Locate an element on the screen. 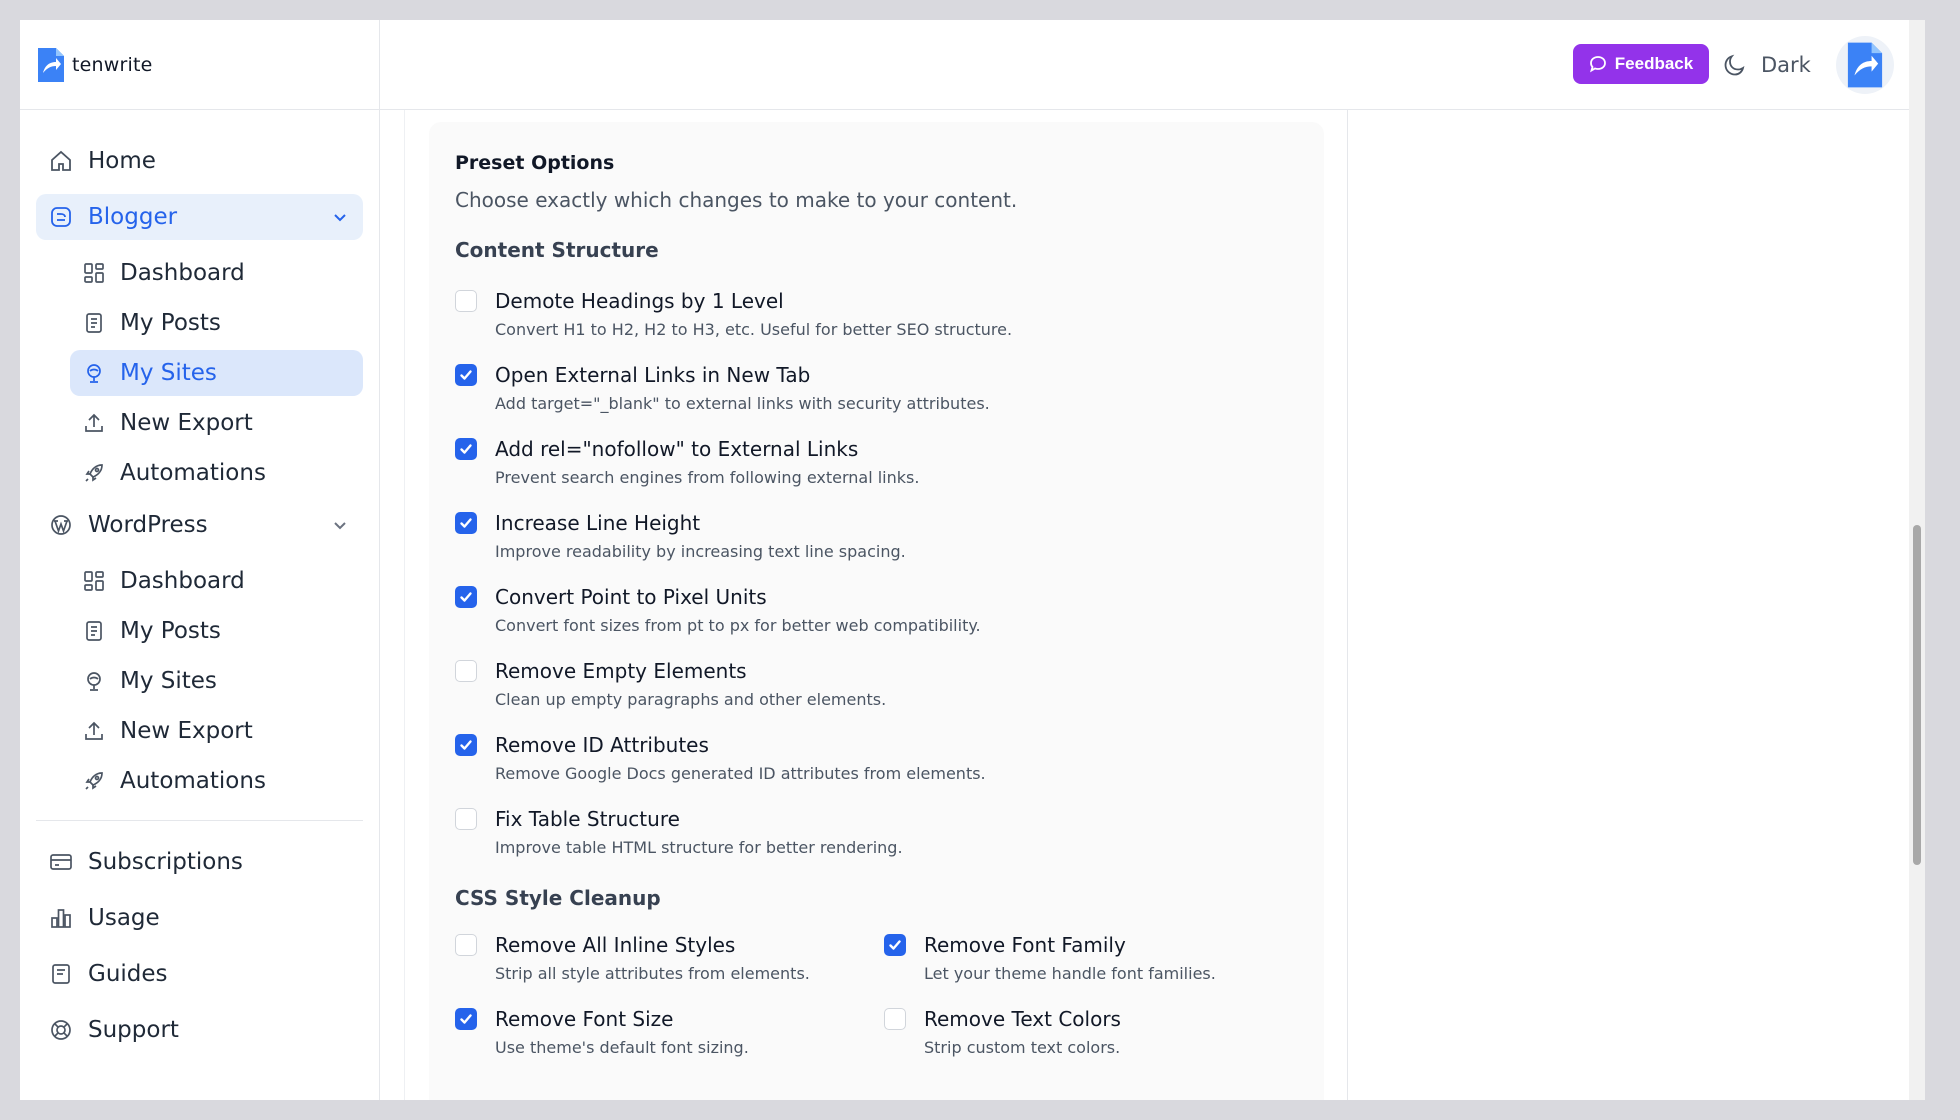 This screenshot has height=1120, width=1960. document-icon is located at coordinates (94, 323).